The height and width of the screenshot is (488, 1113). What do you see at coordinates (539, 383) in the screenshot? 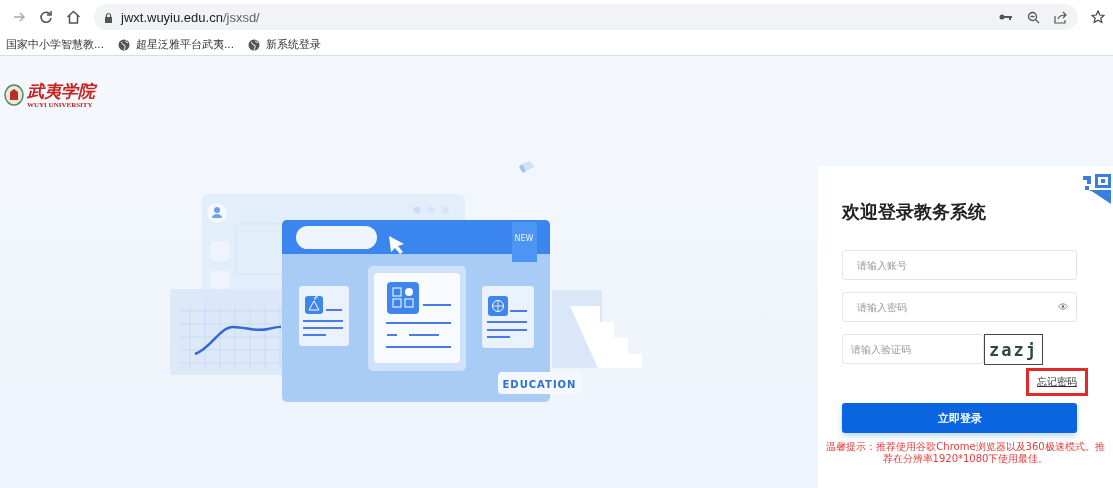
I see `education-label: EDUCATION` at bounding box center [539, 383].